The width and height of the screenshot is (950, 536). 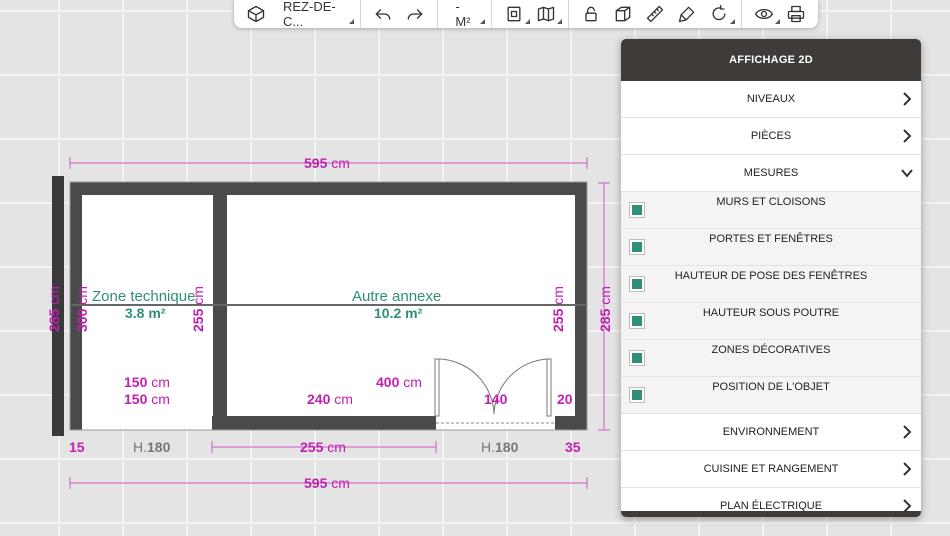 I want to click on option-position-objet: POSITION DE L'OBJET, so click(x=771, y=395).